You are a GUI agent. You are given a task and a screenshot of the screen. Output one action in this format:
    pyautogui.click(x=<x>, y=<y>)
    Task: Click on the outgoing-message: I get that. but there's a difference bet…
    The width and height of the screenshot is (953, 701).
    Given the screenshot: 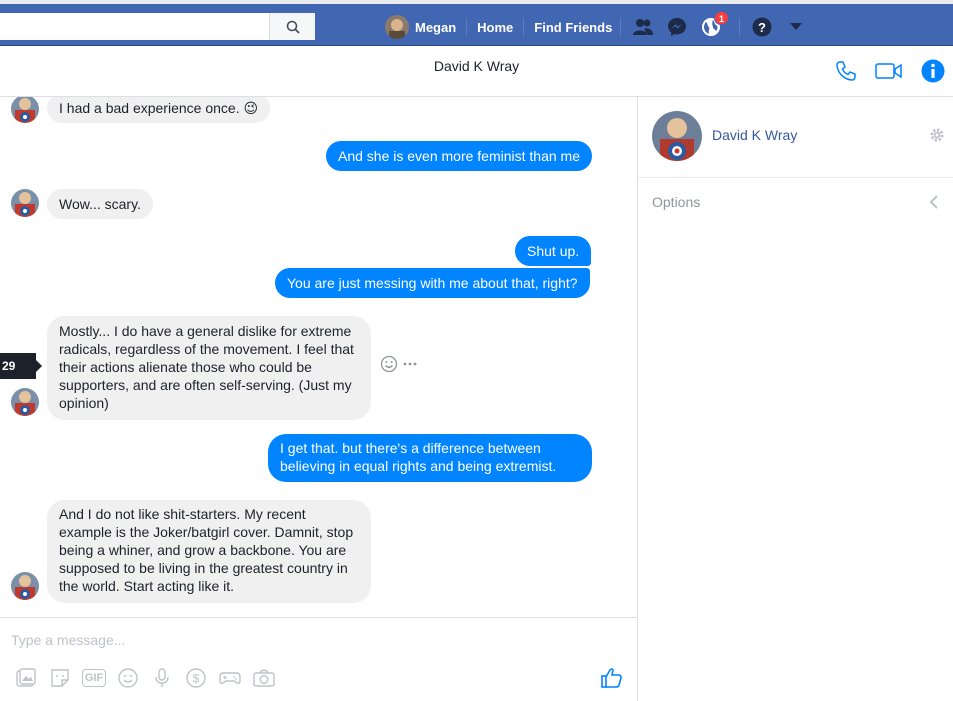 What is the action you would take?
    pyautogui.click(x=430, y=458)
    